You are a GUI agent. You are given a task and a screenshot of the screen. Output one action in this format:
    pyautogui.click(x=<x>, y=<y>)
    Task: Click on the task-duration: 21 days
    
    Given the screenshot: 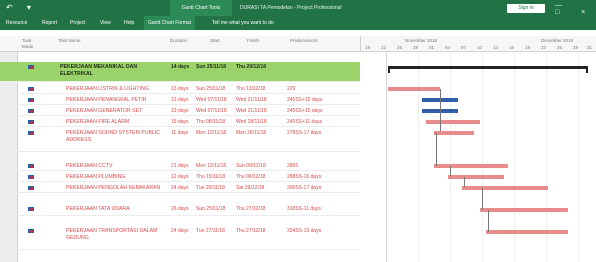 What is the action you would take?
    pyautogui.click(x=180, y=166)
    